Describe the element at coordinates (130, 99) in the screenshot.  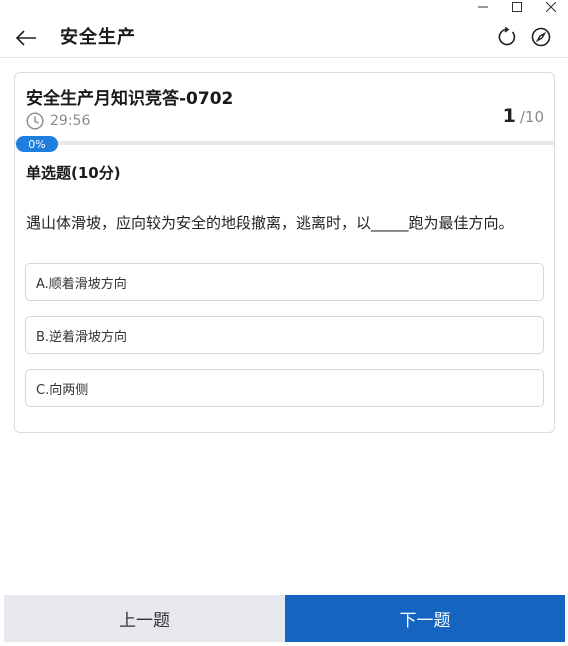
I see `quiz-title: 安全生产月知识竞答-0702` at that location.